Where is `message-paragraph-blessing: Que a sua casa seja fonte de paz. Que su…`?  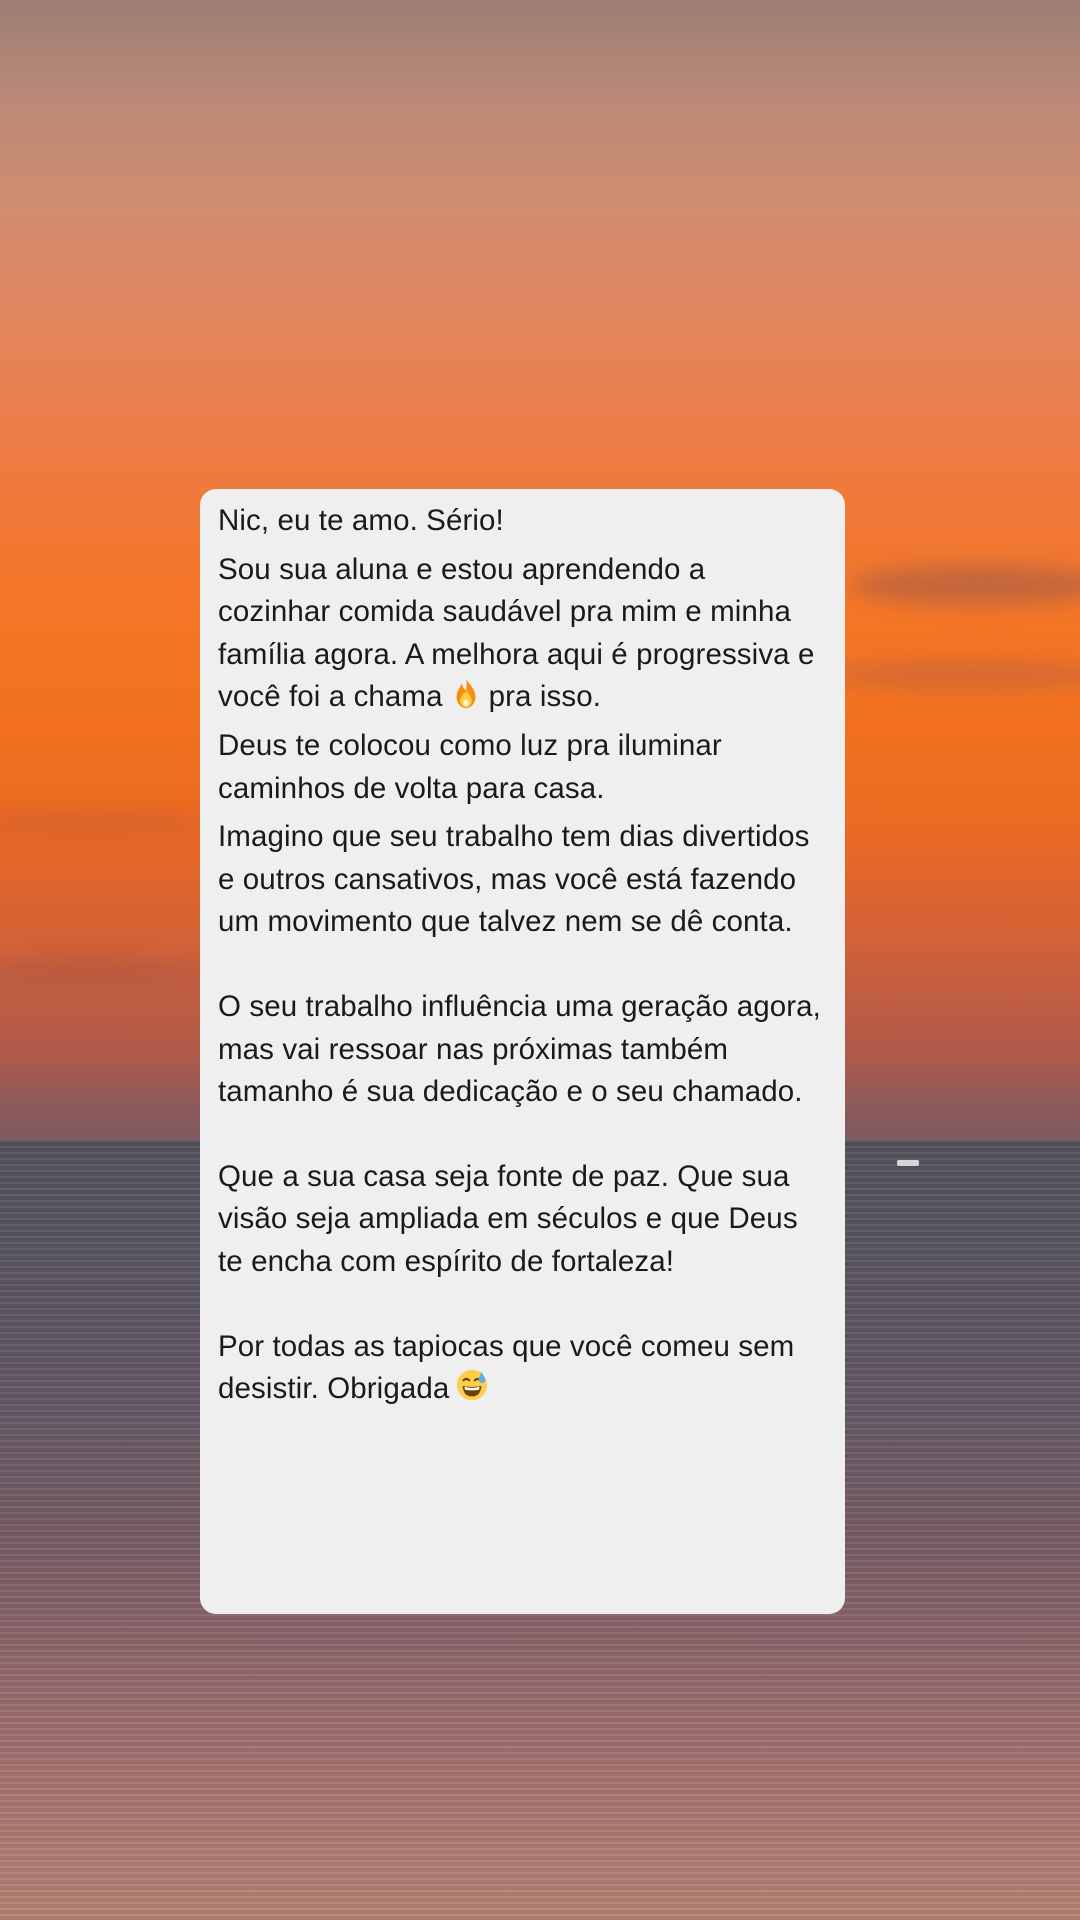
message-paragraph-blessing: Que a sua casa seja fonte de paz. Que su… is located at coordinates (508, 1218).